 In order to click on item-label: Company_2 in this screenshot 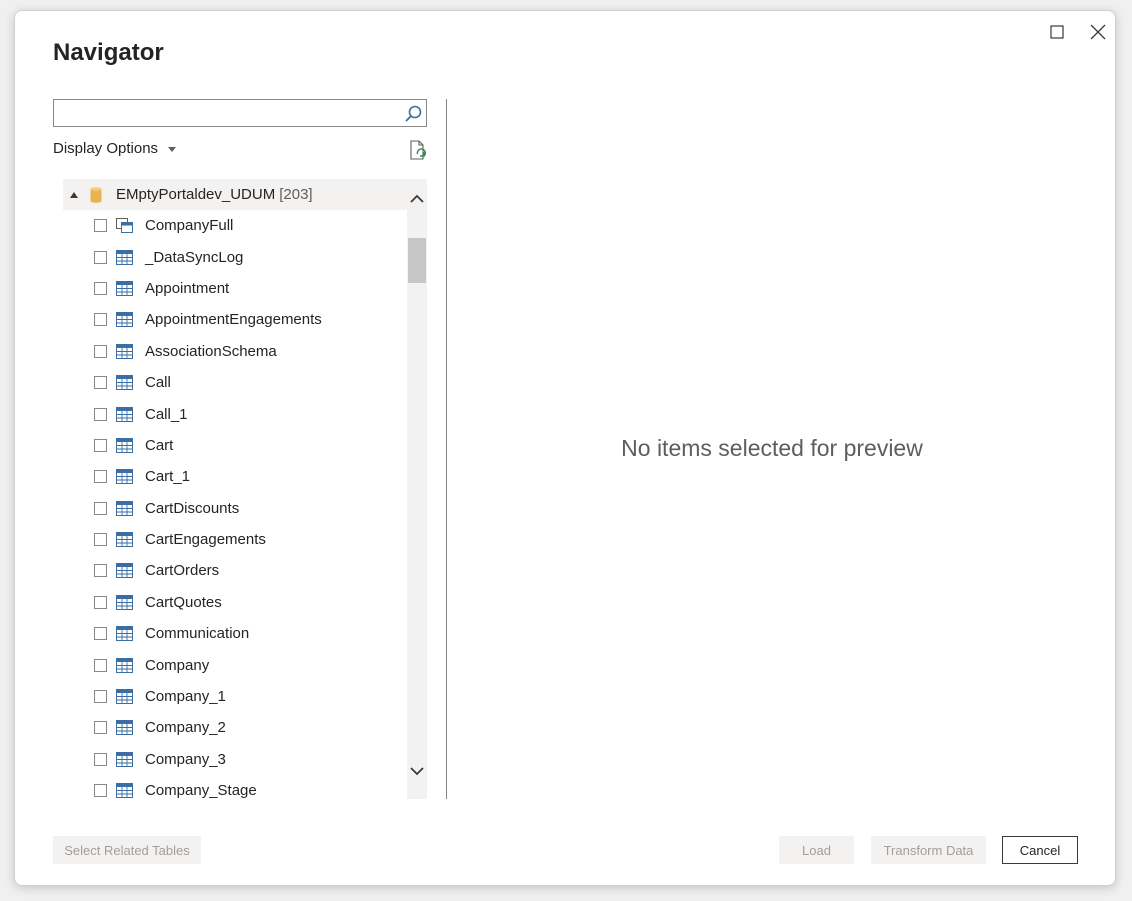, I will do `click(185, 728)`.